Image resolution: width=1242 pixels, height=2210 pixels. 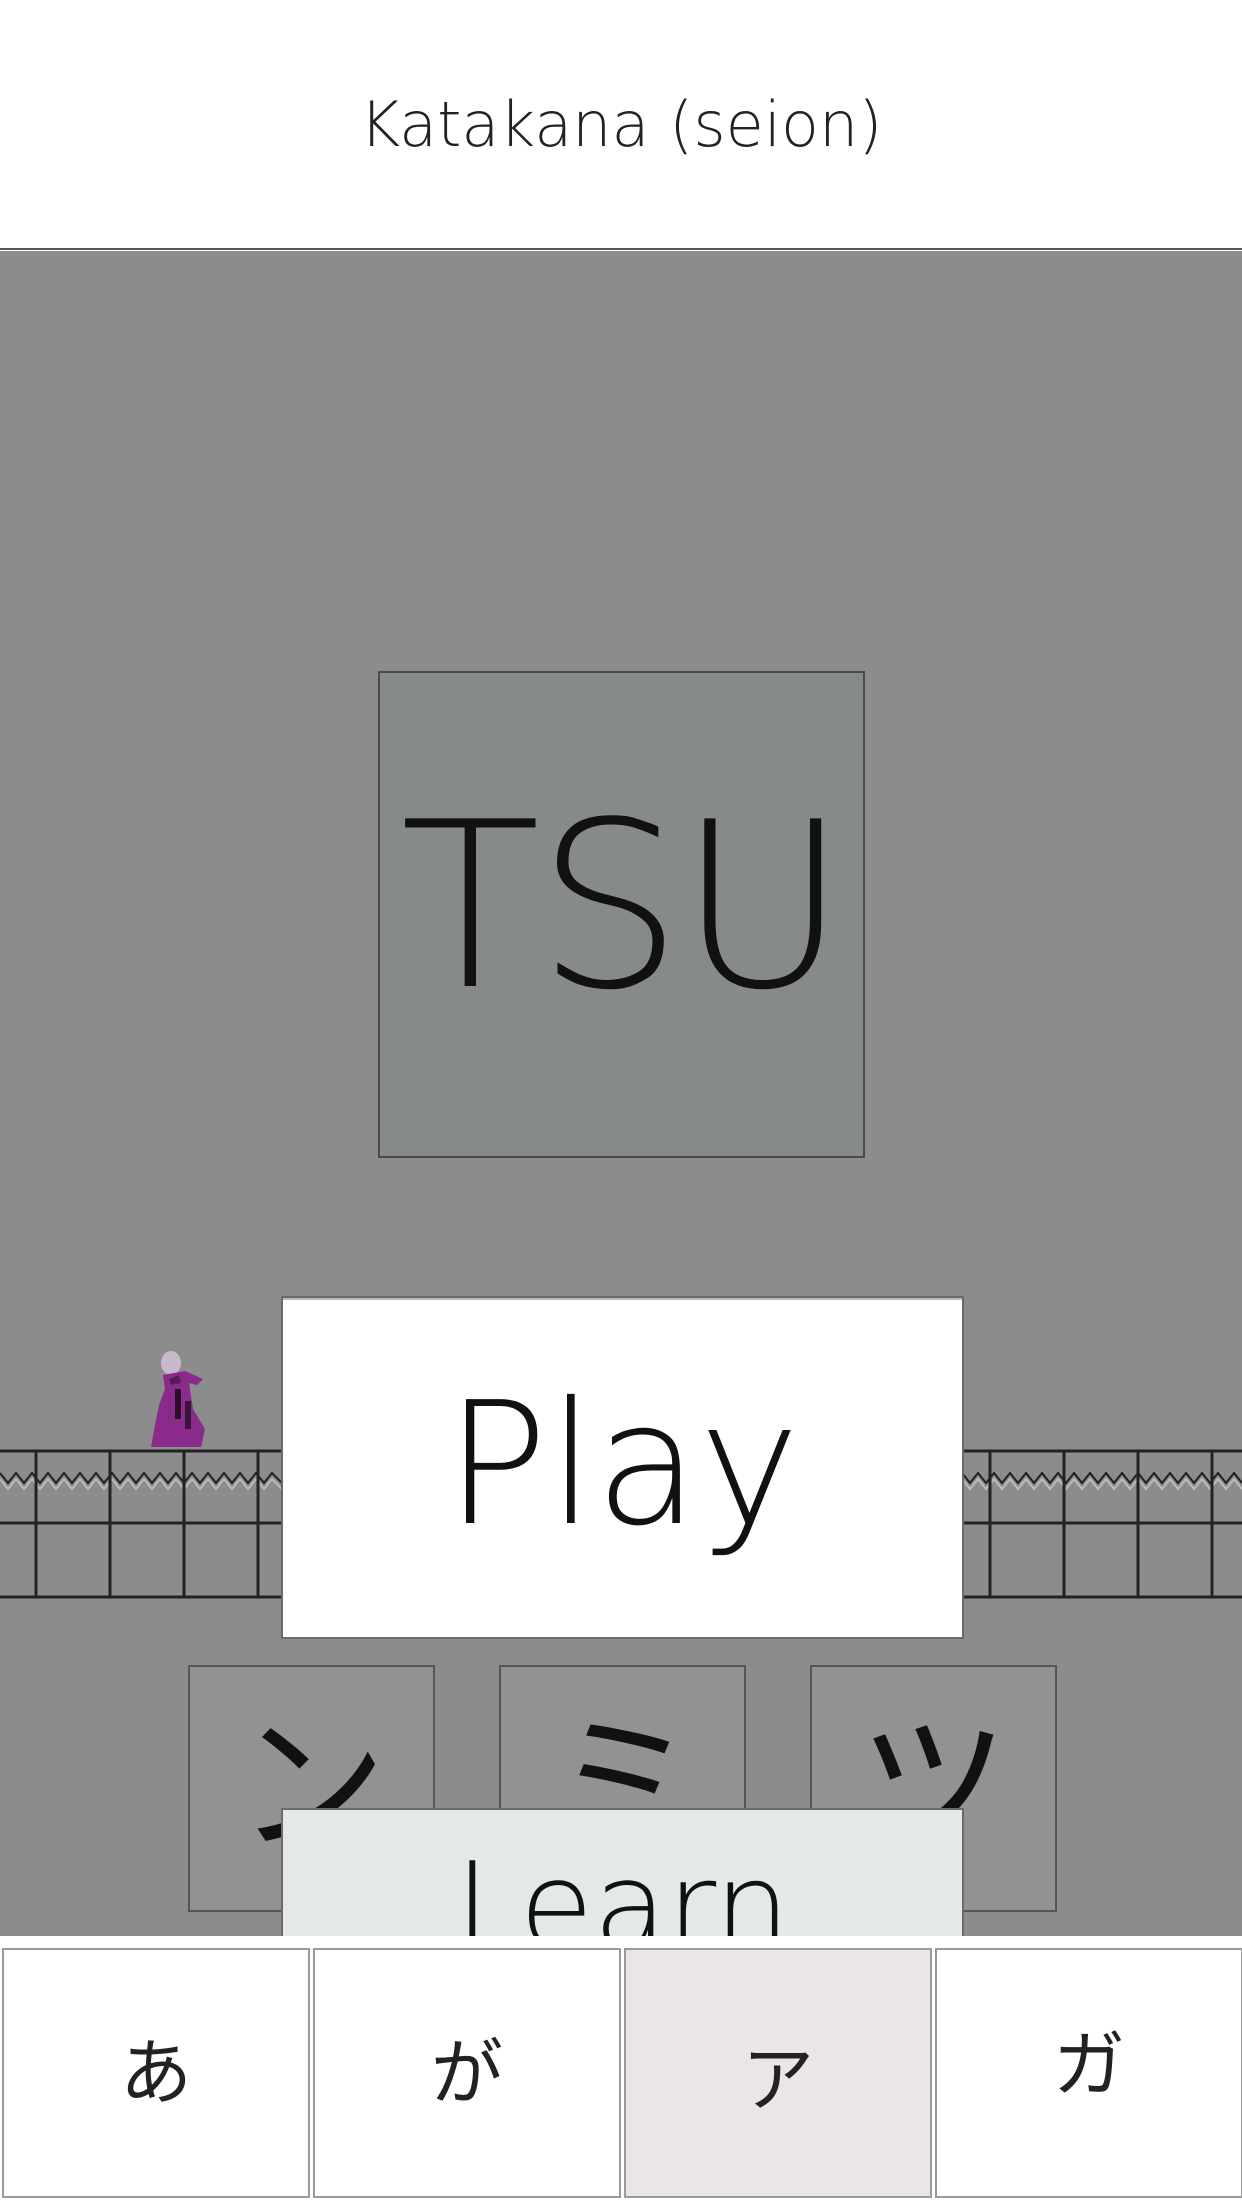 I want to click on tab-hiragana-seion: あ, so click(x=156, y=2073).